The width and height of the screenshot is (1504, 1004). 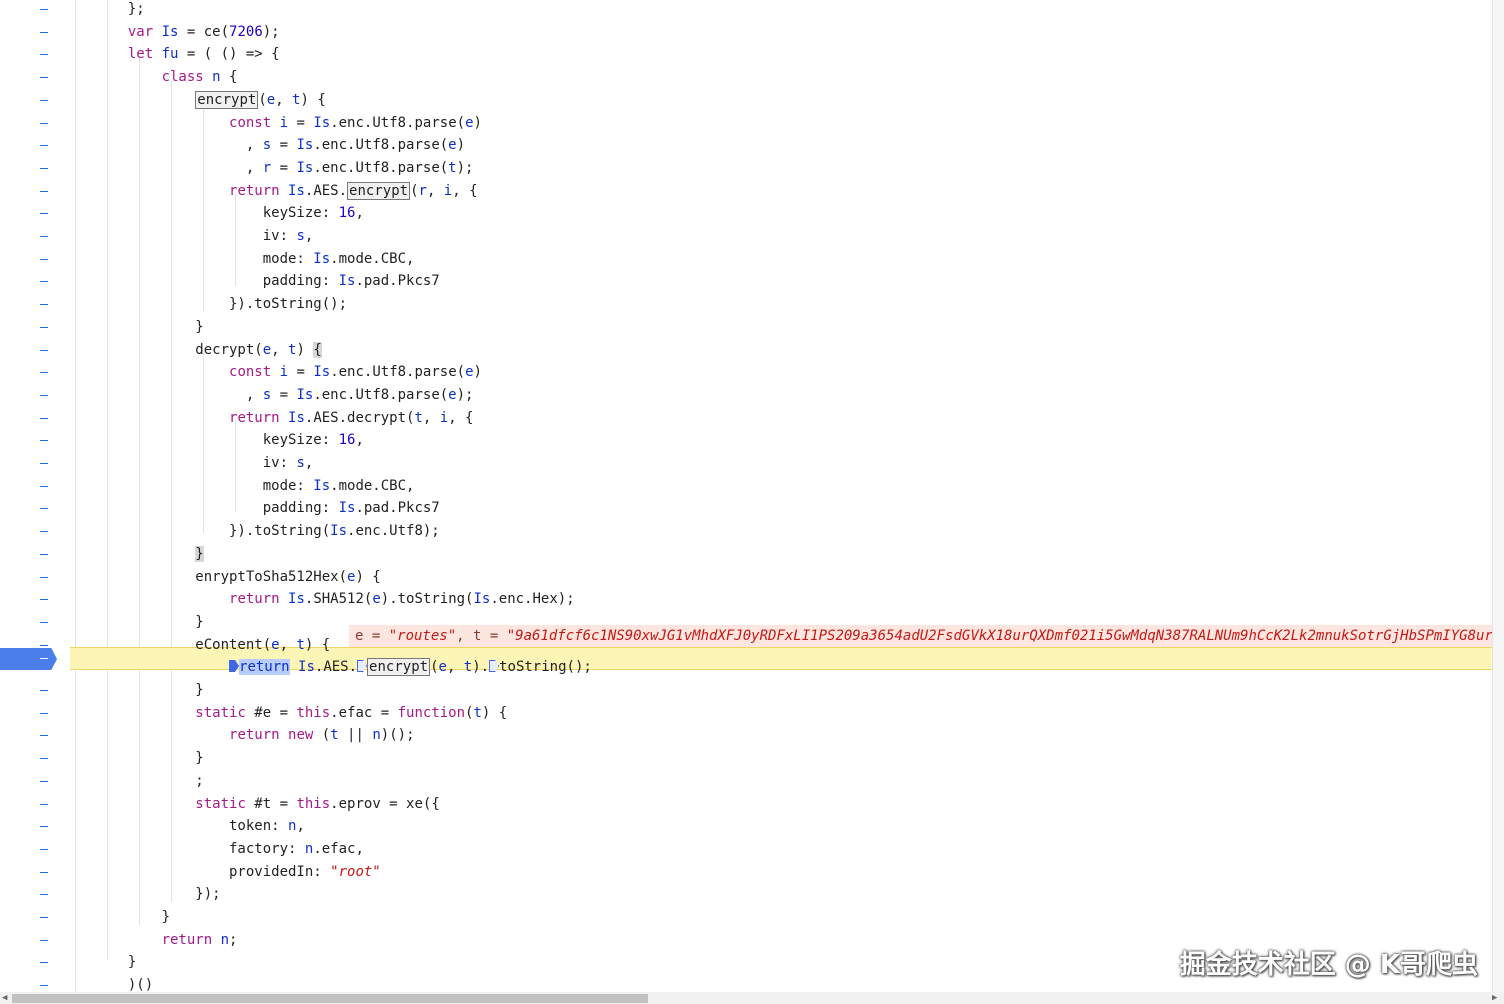 I want to click on indent-guide, so click(x=75, y=496).